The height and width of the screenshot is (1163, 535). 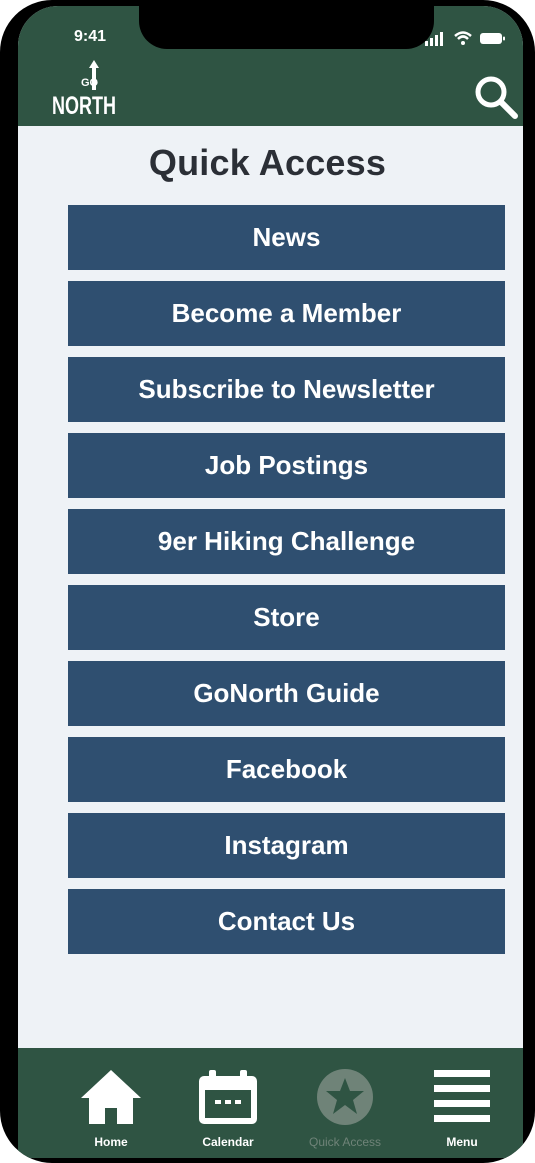 I want to click on facebook-button: Facebook, so click(x=286, y=769).